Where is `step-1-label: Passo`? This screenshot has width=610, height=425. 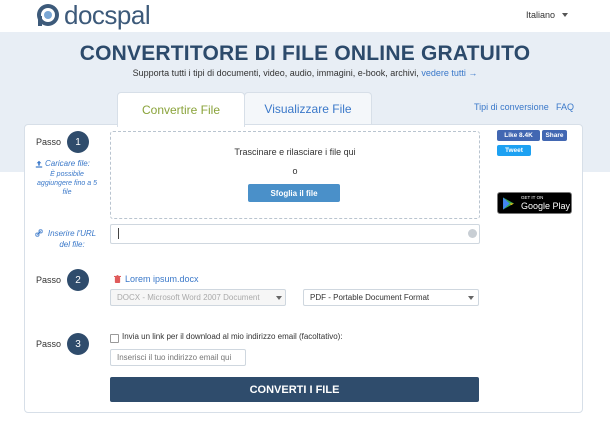
step-1-label: Passo is located at coordinates (49, 142).